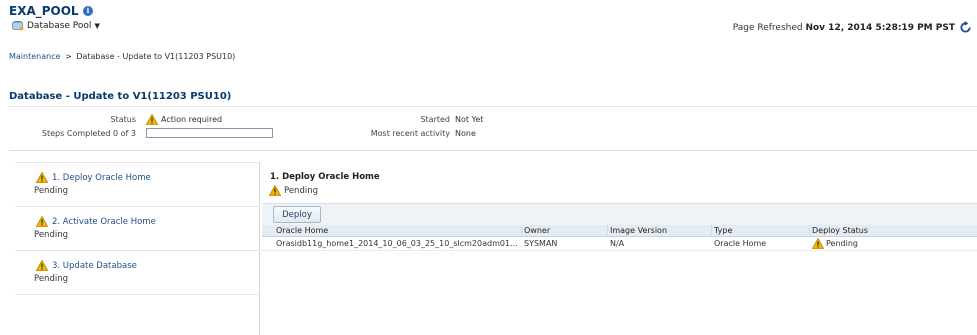 The image size is (977, 335). What do you see at coordinates (965, 27) in the screenshot?
I see `refresh-icon` at bounding box center [965, 27].